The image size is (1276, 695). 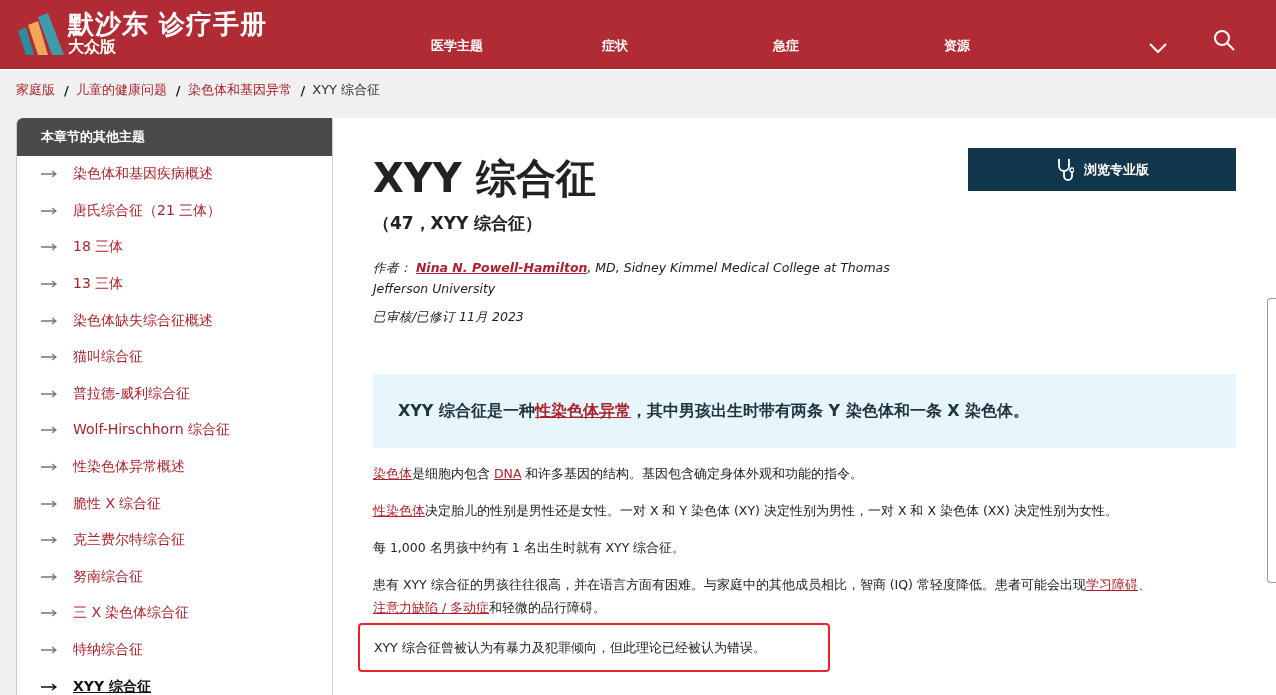 What do you see at coordinates (398, 510) in the screenshot?
I see `text-link: 性染色体` at bounding box center [398, 510].